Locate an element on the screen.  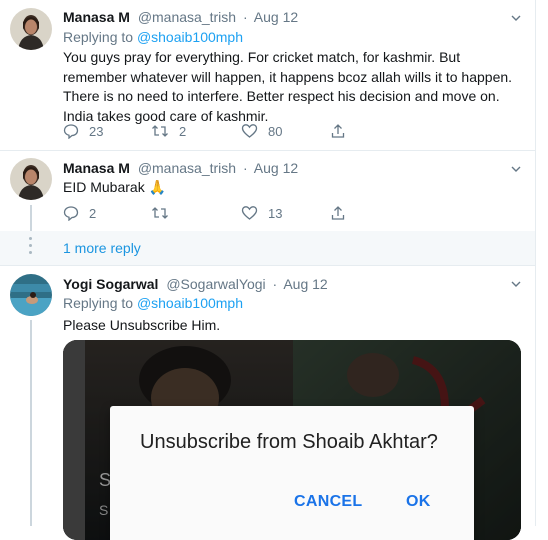
like-button: 13 is located at coordinates (261, 213).